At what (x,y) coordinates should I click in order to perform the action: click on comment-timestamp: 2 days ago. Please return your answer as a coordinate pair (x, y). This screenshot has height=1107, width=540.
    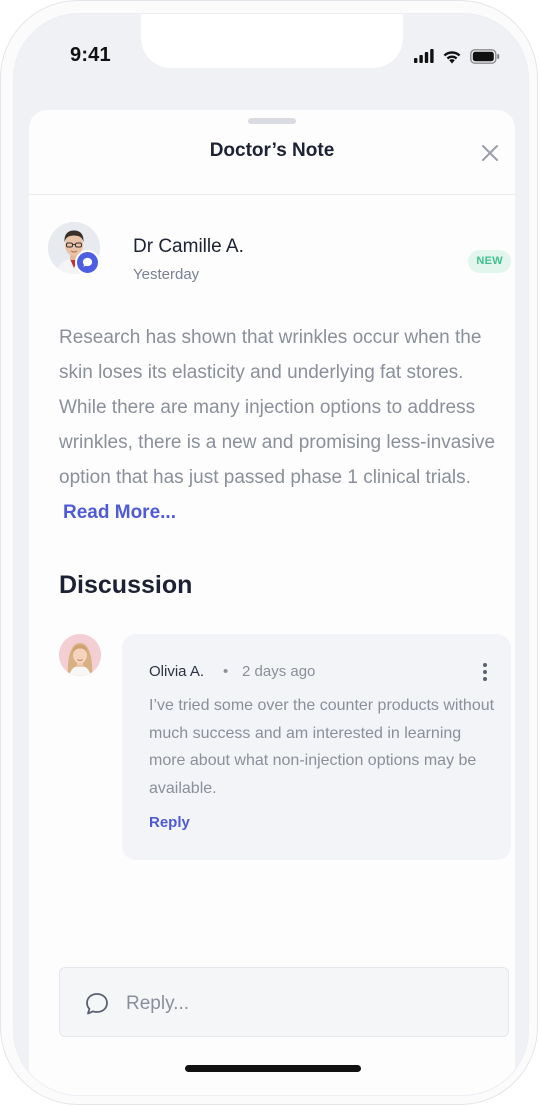
    Looking at the image, I should click on (279, 671).